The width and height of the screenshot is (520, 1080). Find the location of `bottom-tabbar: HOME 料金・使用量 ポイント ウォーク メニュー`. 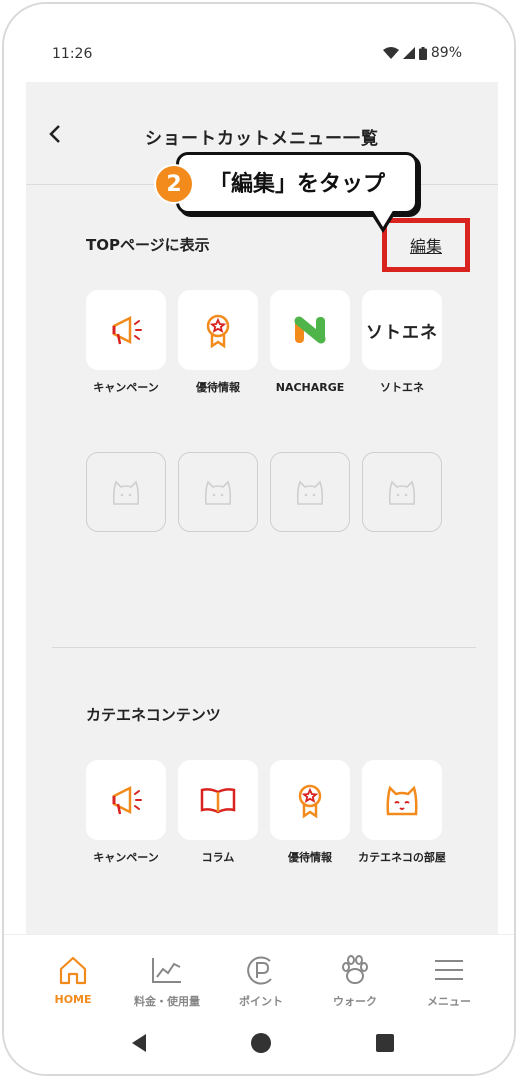

bottom-tabbar: HOME 料金・使用量 ポイント ウォーク メニュー is located at coordinates (259, 977).